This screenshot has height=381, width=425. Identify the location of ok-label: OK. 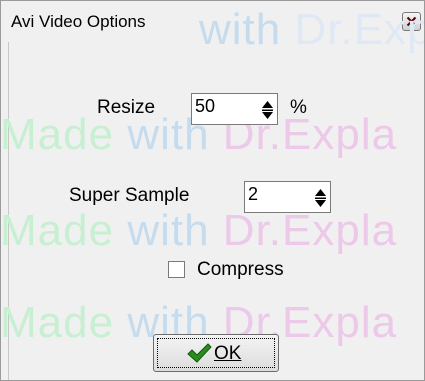
(228, 353).